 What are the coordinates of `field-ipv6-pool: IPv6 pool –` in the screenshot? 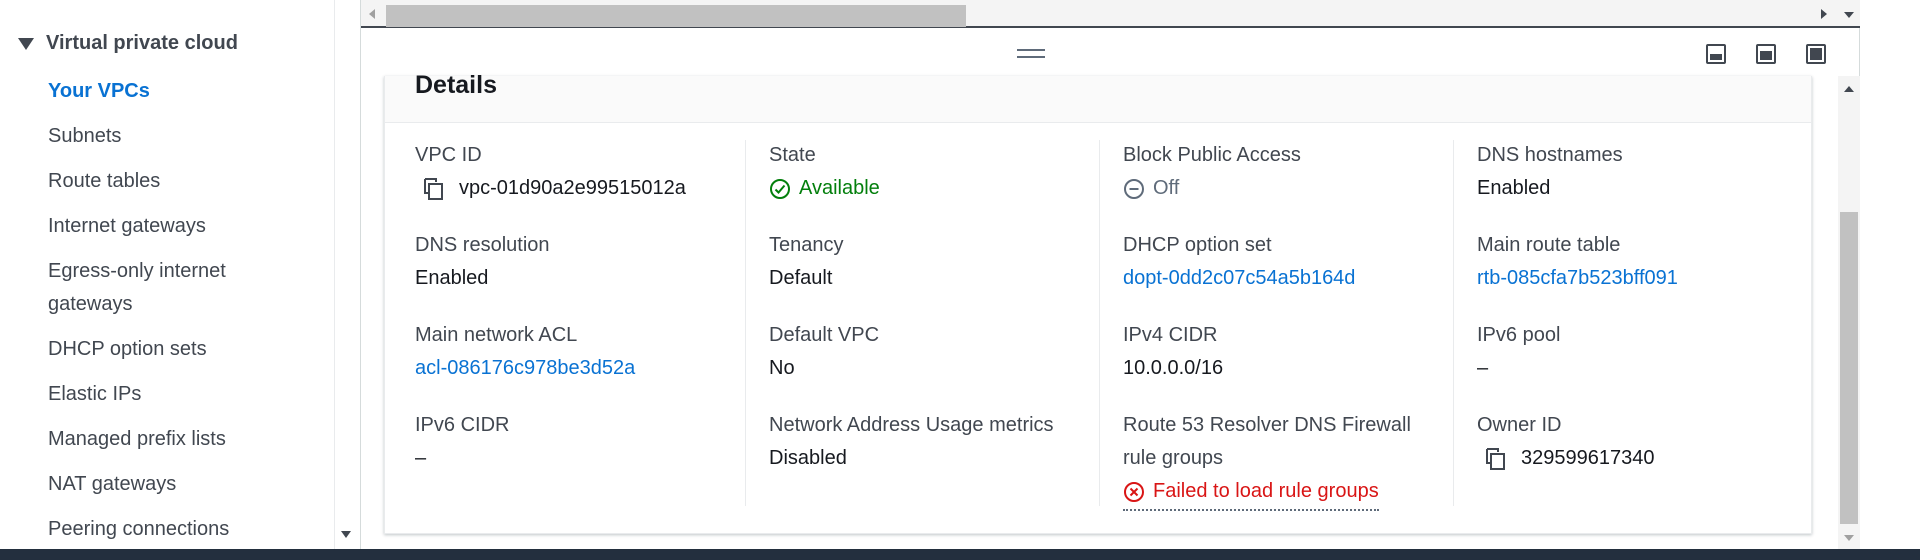 It's located at (1642, 352).